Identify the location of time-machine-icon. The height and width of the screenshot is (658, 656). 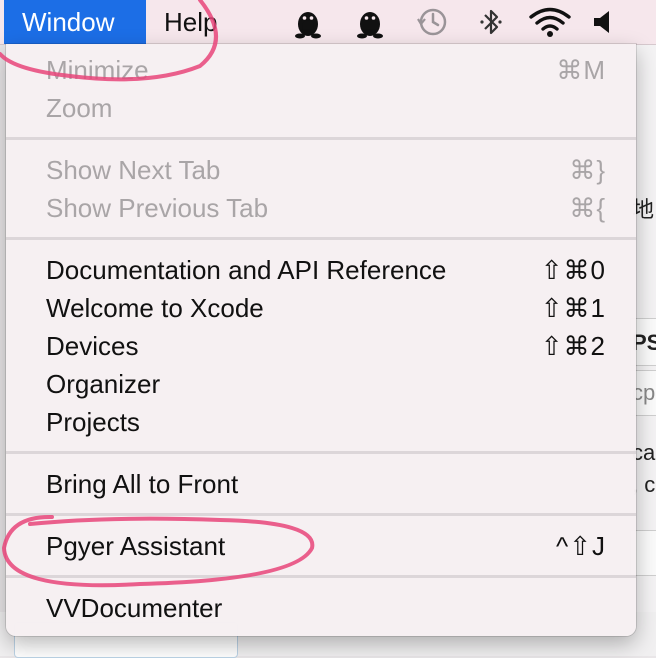
(432, 22).